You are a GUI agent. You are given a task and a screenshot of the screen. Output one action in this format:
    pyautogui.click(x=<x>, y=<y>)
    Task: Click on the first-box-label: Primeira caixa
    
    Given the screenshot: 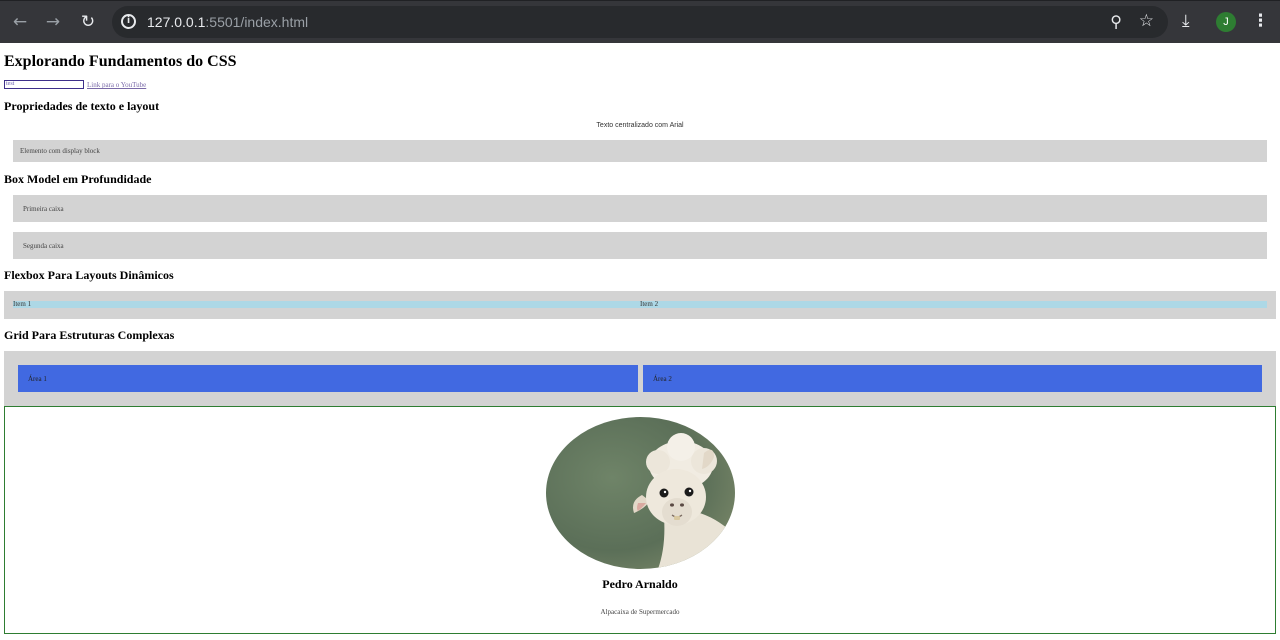 What is the action you would take?
    pyautogui.click(x=43, y=208)
    